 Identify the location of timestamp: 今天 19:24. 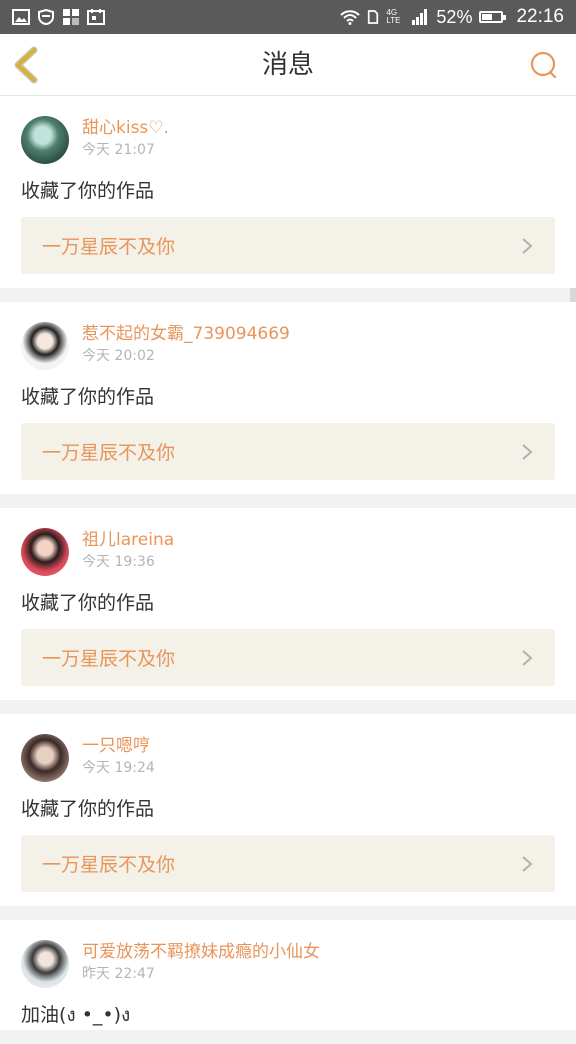
(118, 768).